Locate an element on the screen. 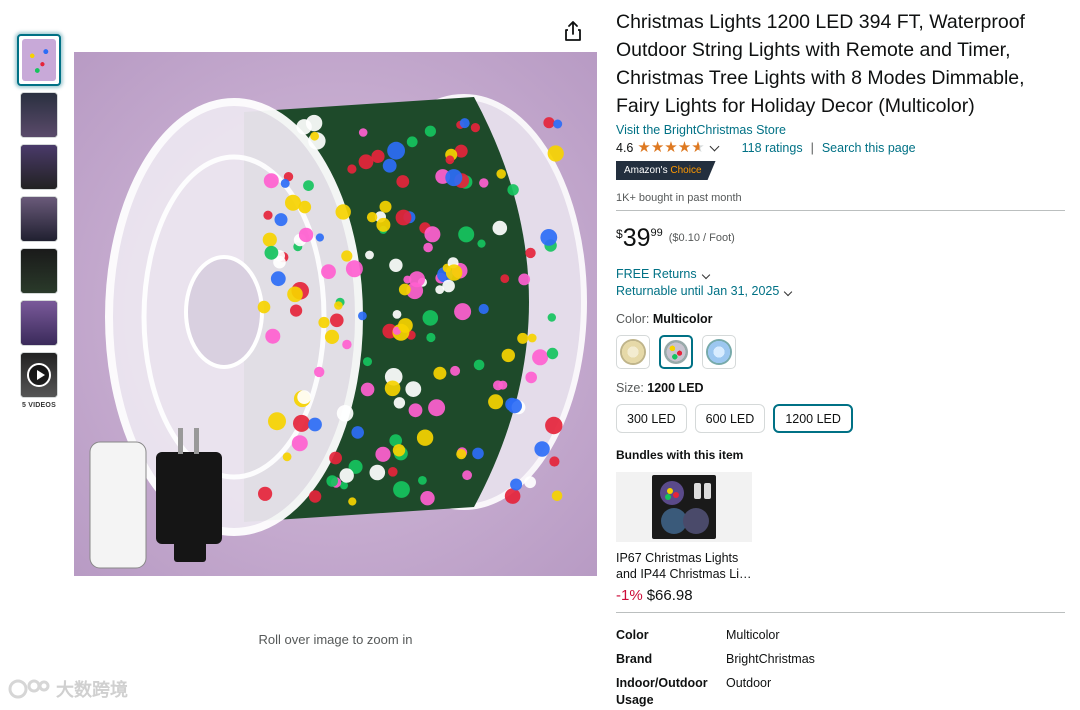 Image resolution: width=1080 pixels, height=710 pixels. thumbnail-strip: 5 VIDEOS is located at coordinates (39, 221).